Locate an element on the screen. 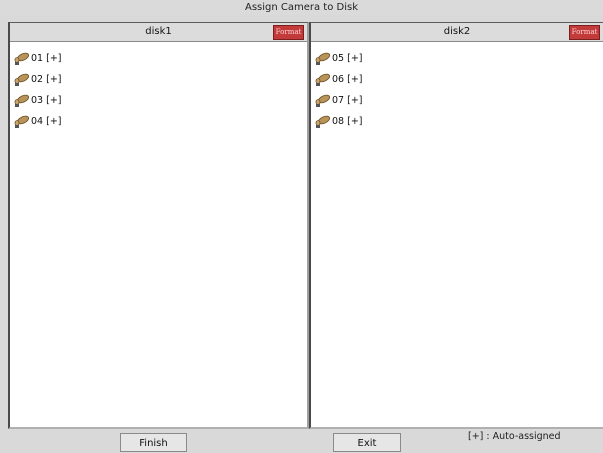 This screenshot has width=603, height=453. camera-item-04: 04 [+] is located at coordinates (158, 121).